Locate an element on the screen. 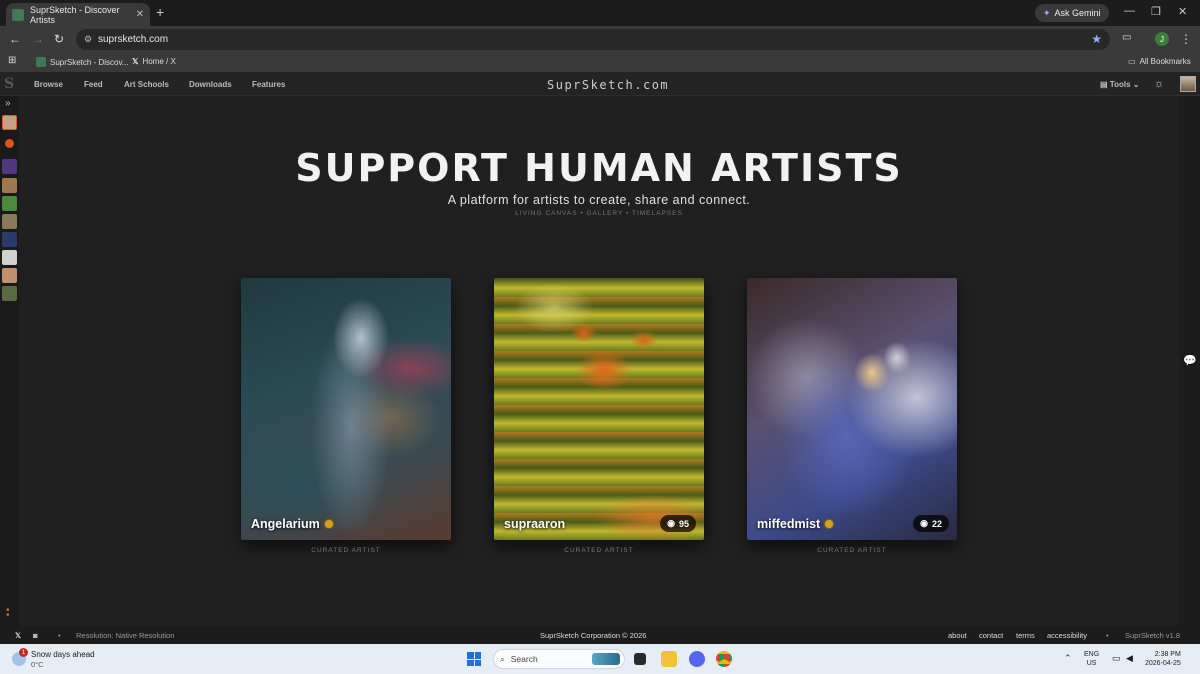  restore-icon: ❐ is located at coordinates (1156, 11).